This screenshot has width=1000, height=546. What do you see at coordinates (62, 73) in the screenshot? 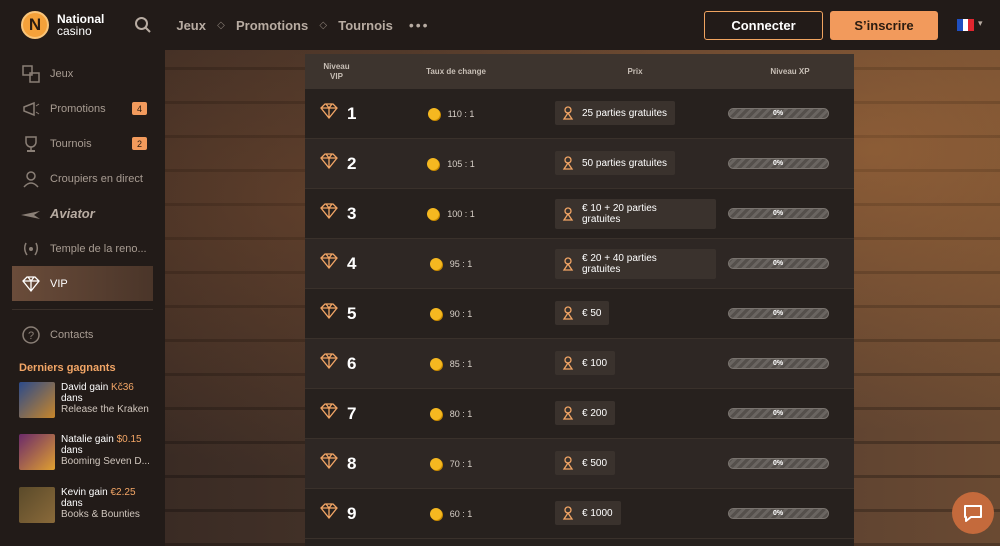
I see `sidebar-item-label: Jeux` at bounding box center [62, 73].